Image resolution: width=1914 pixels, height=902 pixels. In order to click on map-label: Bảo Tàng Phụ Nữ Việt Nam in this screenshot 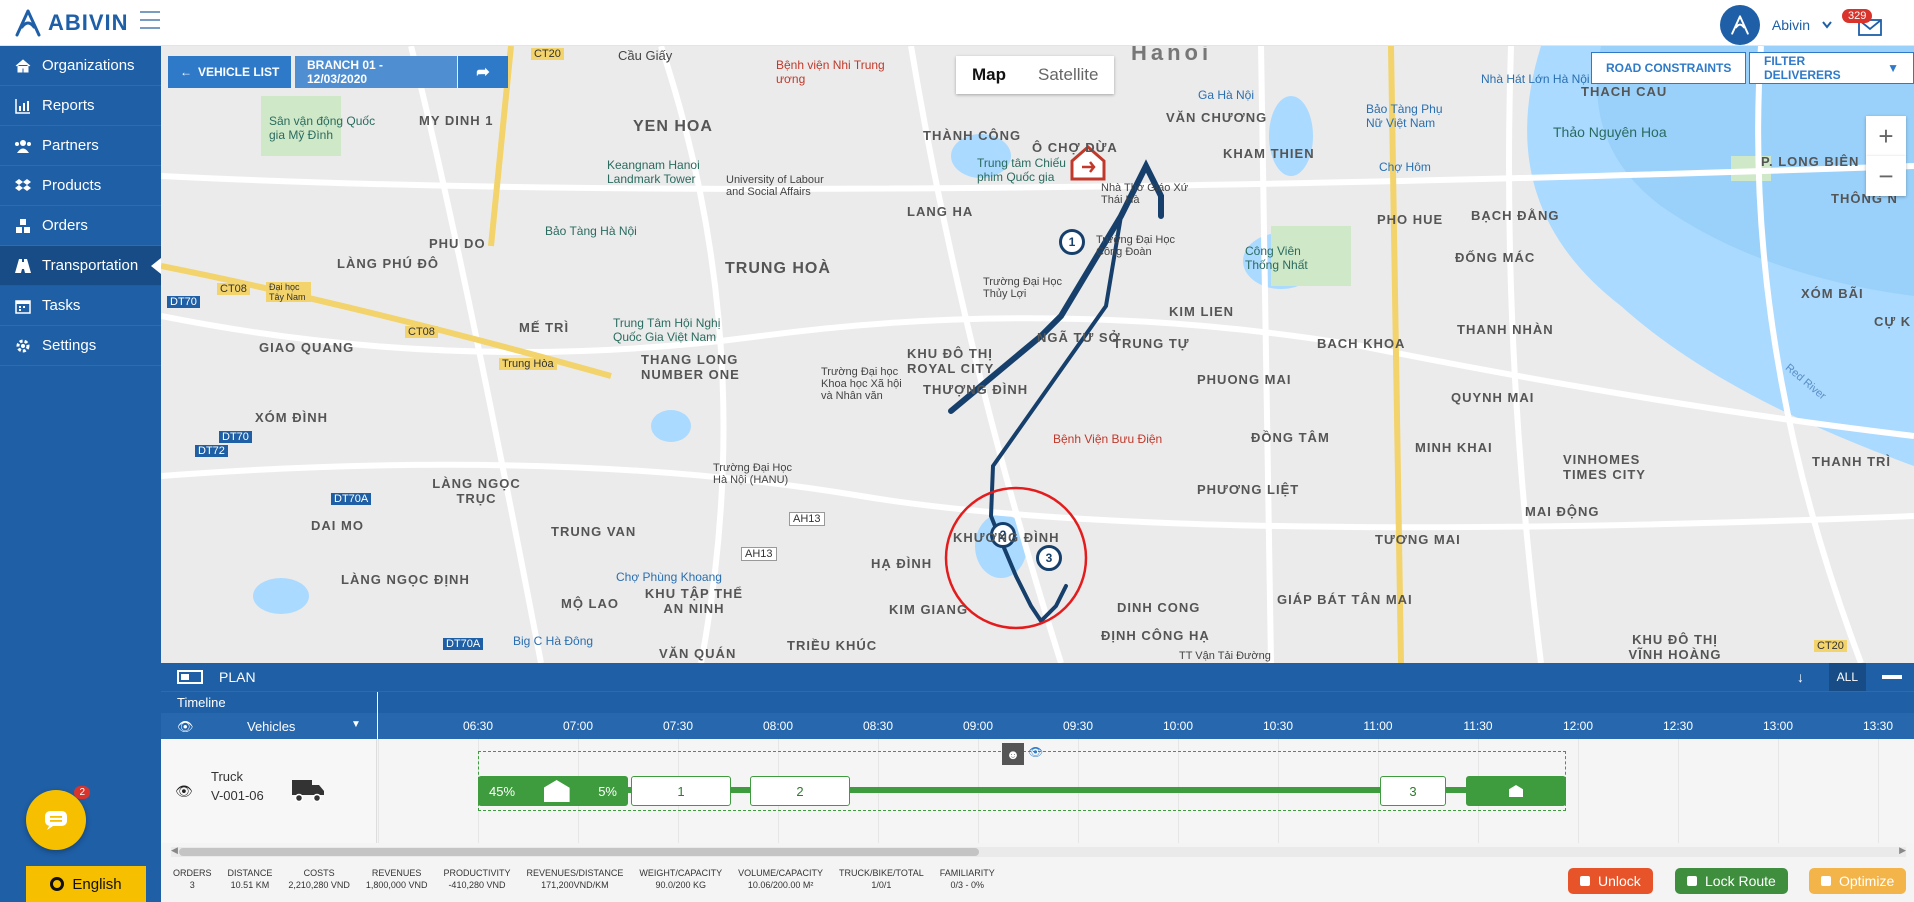, I will do `click(1404, 116)`.